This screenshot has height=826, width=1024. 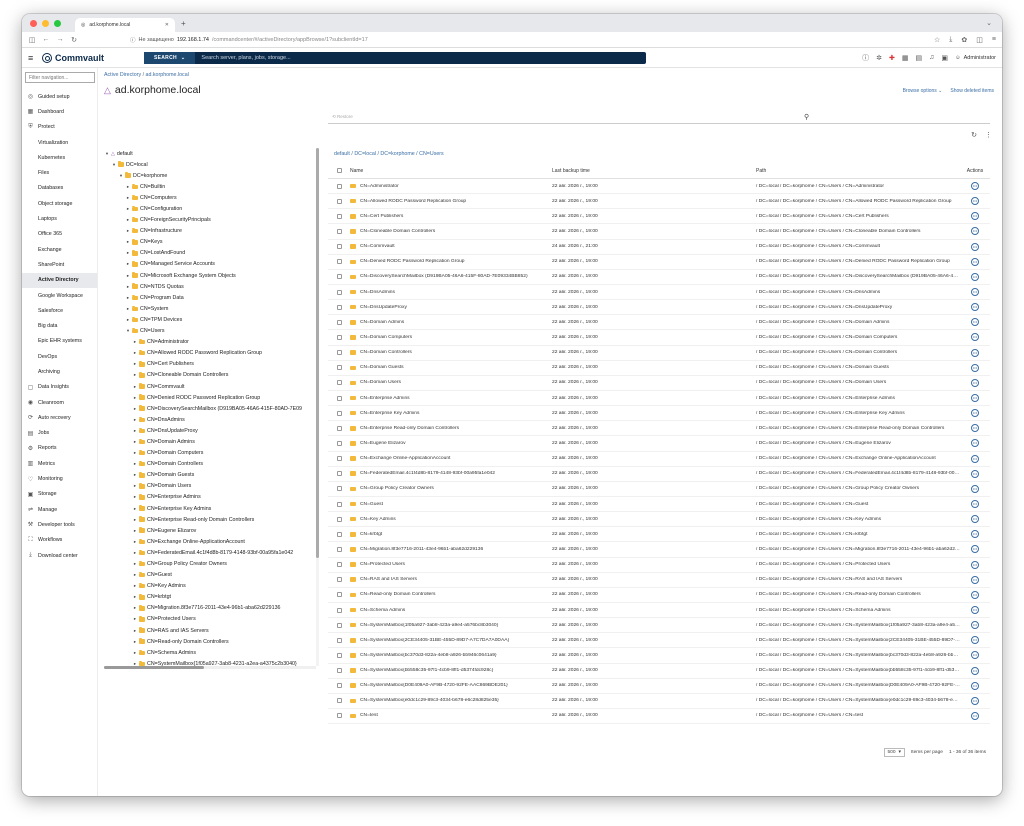 I want to click on alert-icon: ✚, so click(x=892, y=58).